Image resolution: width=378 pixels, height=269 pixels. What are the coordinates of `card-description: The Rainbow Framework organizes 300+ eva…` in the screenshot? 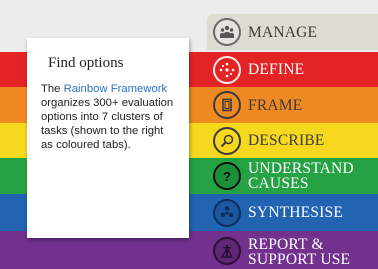 It's located at (109, 117).